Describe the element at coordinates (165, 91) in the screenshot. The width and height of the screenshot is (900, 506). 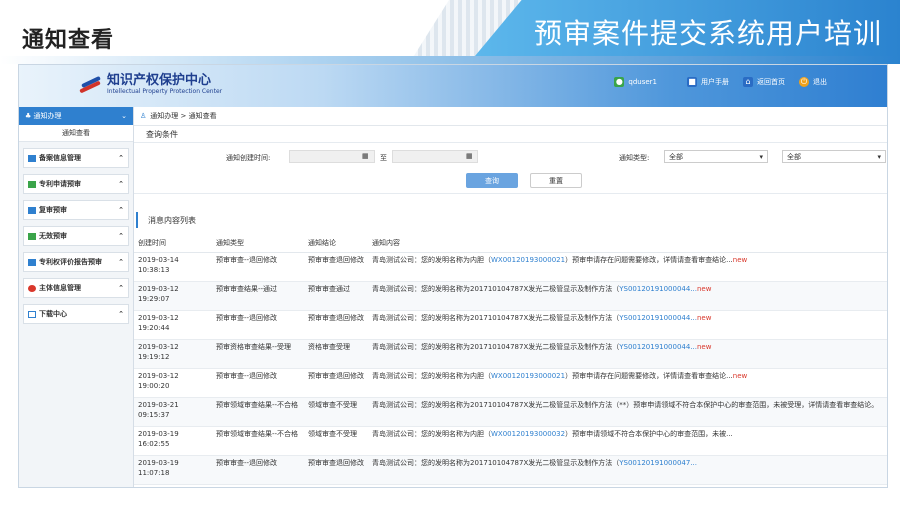
I see `logo-subtext: Intellectual Property Protection Center` at that location.